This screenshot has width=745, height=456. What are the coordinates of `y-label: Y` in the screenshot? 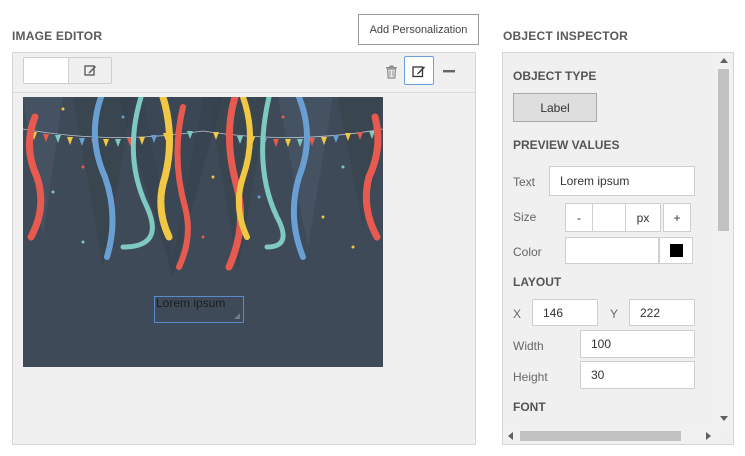 It's located at (614, 314).